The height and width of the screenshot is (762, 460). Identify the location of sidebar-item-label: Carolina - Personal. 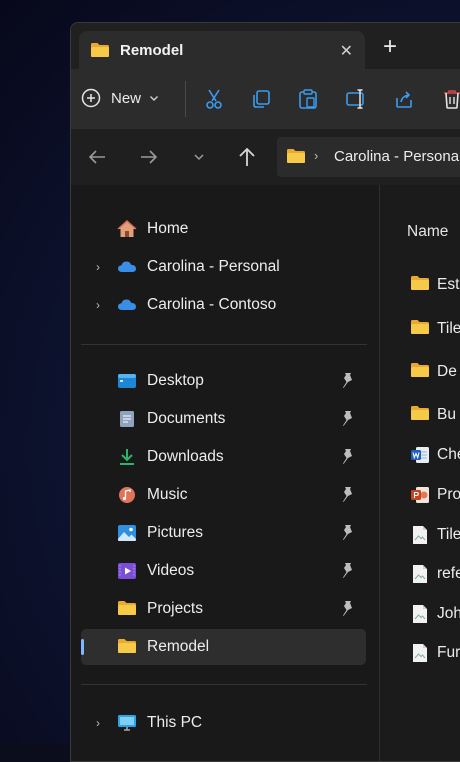
(213, 266).